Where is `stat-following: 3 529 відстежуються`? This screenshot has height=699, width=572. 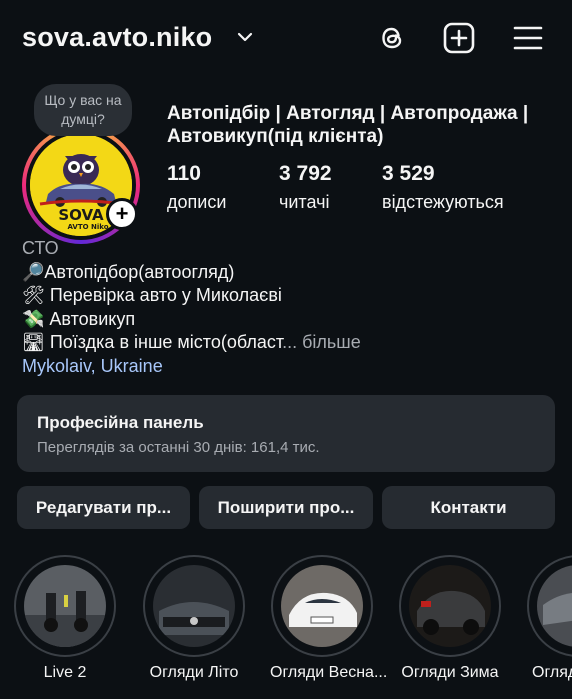
stat-following: 3 529 відстежуються is located at coordinates (443, 188).